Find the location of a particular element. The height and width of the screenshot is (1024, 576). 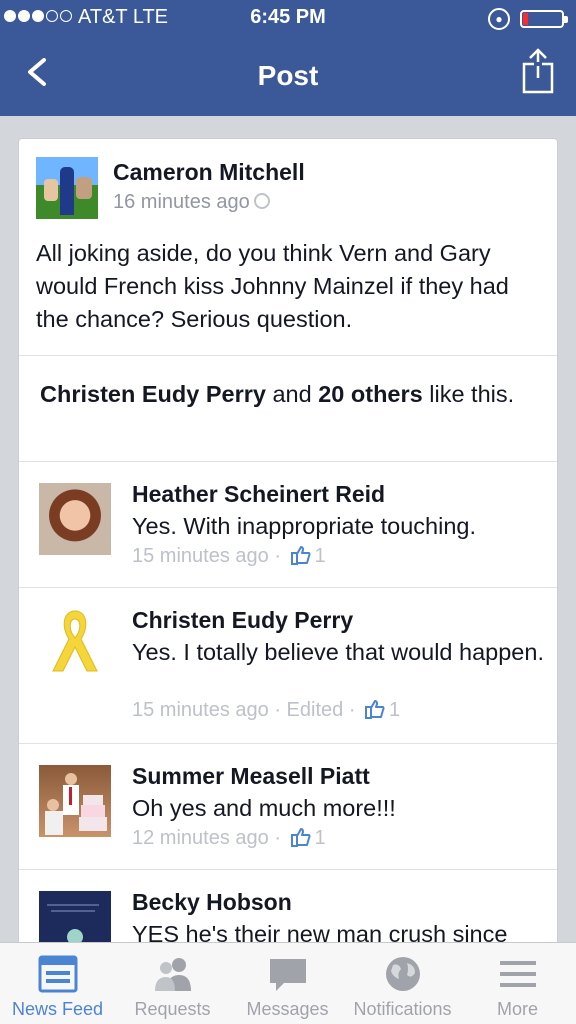

commenter-name: Christen Eudy Perry is located at coordinates (242, 620).